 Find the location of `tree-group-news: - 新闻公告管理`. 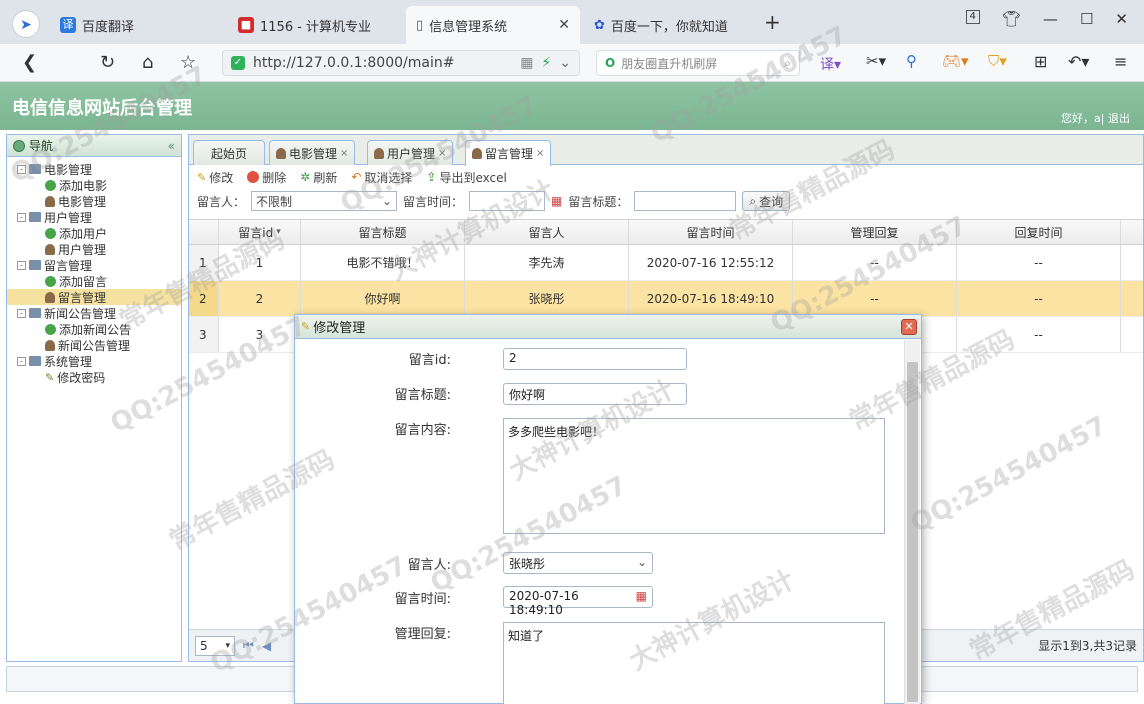

tree-group-news: - 新闻公告管理 is located at coordinates (94, 313).